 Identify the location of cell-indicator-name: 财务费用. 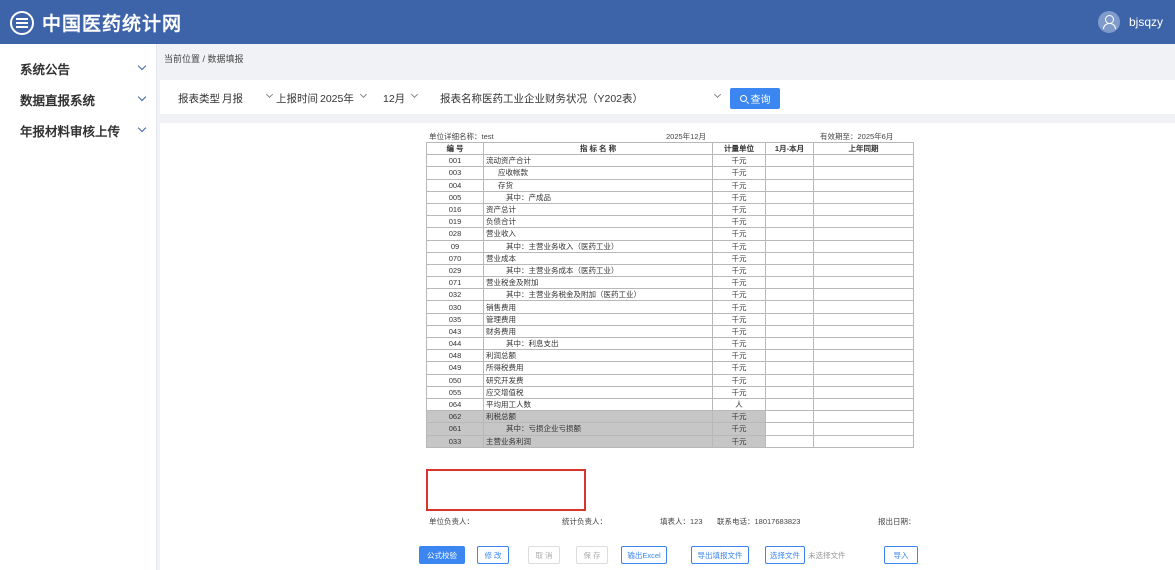
(598, 331).